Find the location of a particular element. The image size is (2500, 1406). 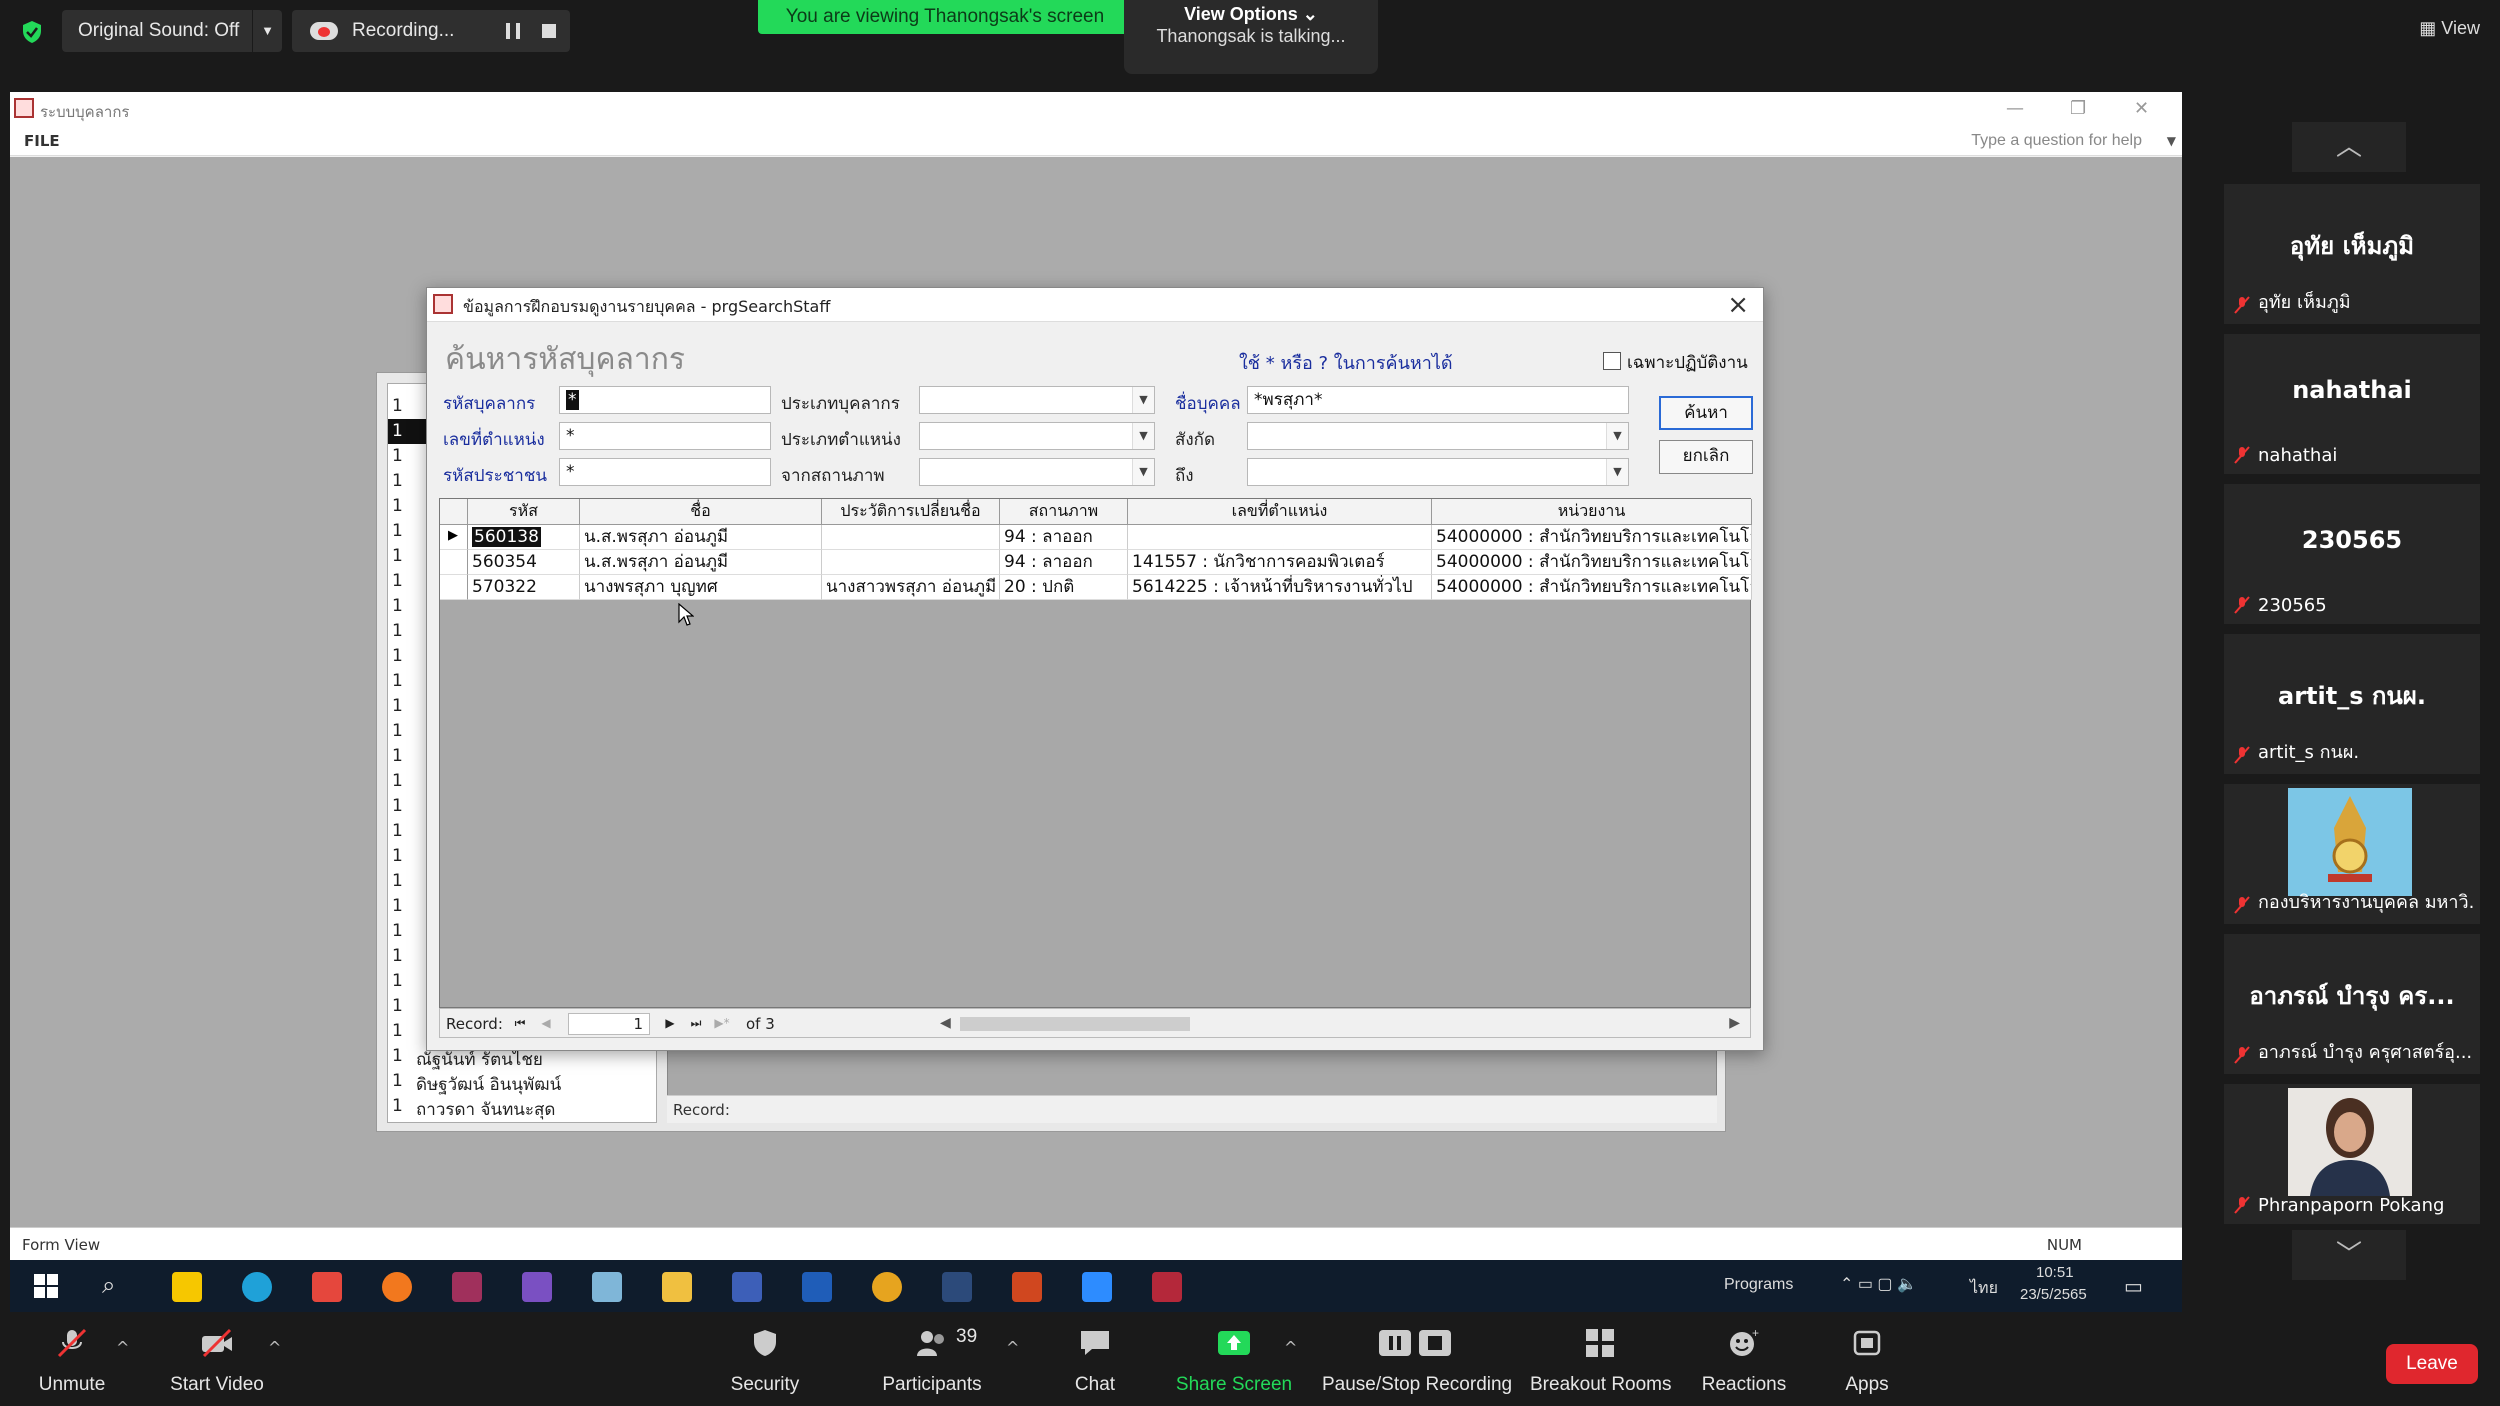

table-cell: 141557 : นักวิชาการคอมพิวเตอร์ is located at coordinates (1280, 562).